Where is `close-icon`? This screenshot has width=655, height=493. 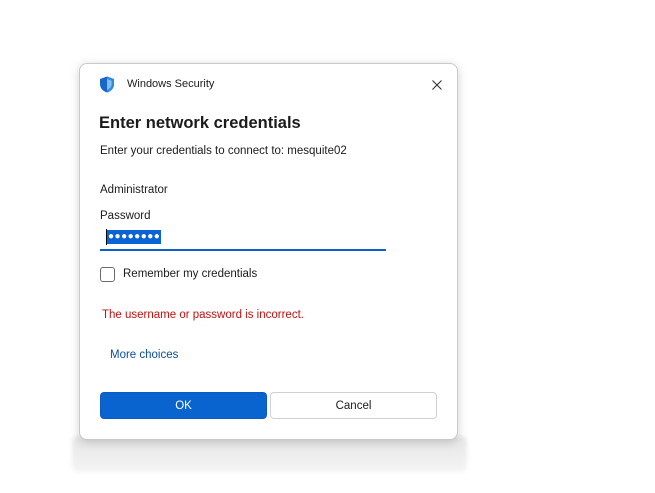
close-icon is located at coordinates (437, 86).